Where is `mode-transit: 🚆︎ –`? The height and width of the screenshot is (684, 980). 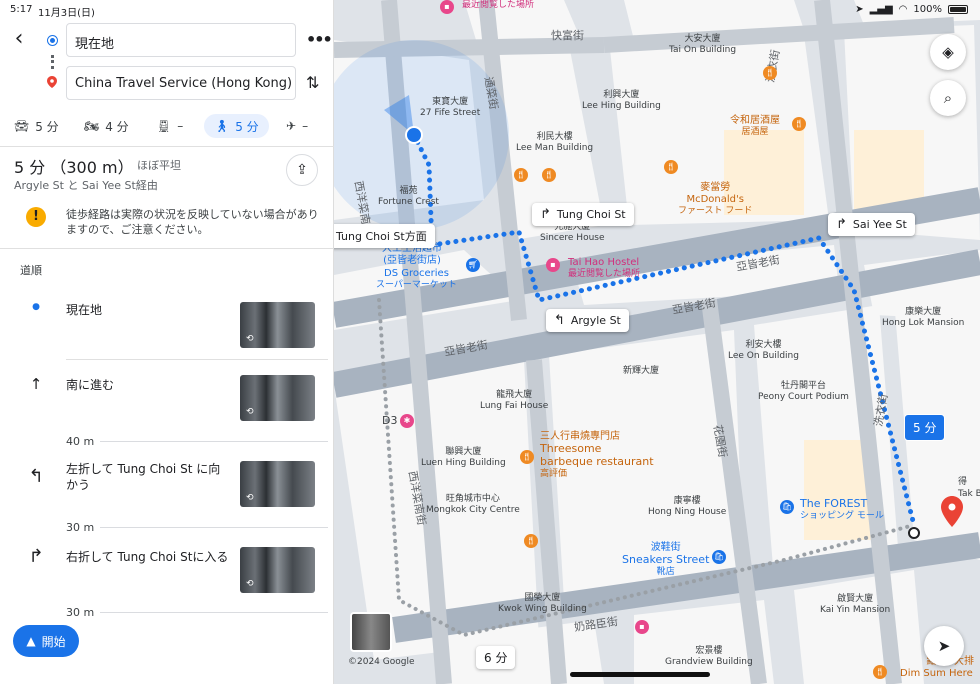
mode-transit: 🚆︎ – is located at coordinates (169, 126).